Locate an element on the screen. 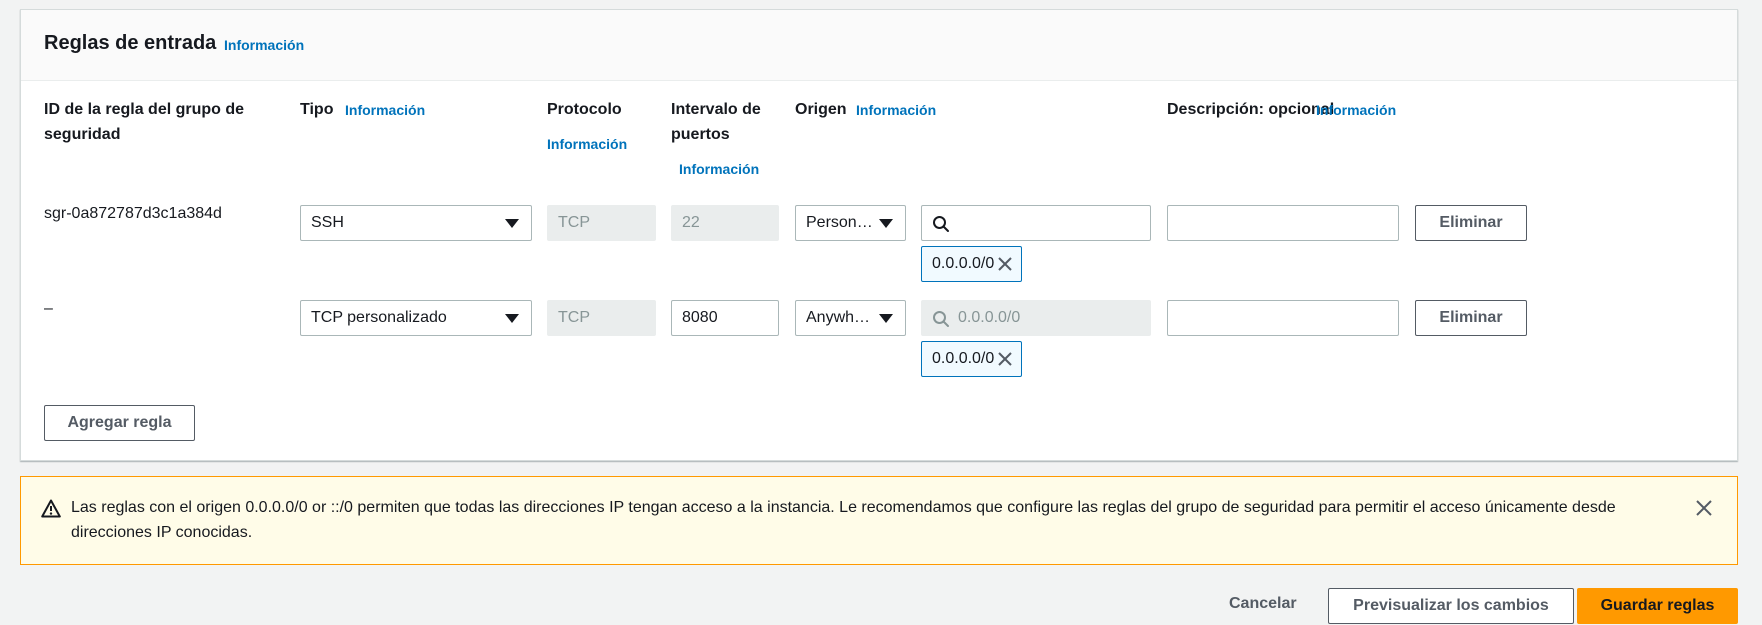 The image size is (1762, 625). cidr-search-placeholder: 0.0.0.0/0 is located at coordinates (989, 317).